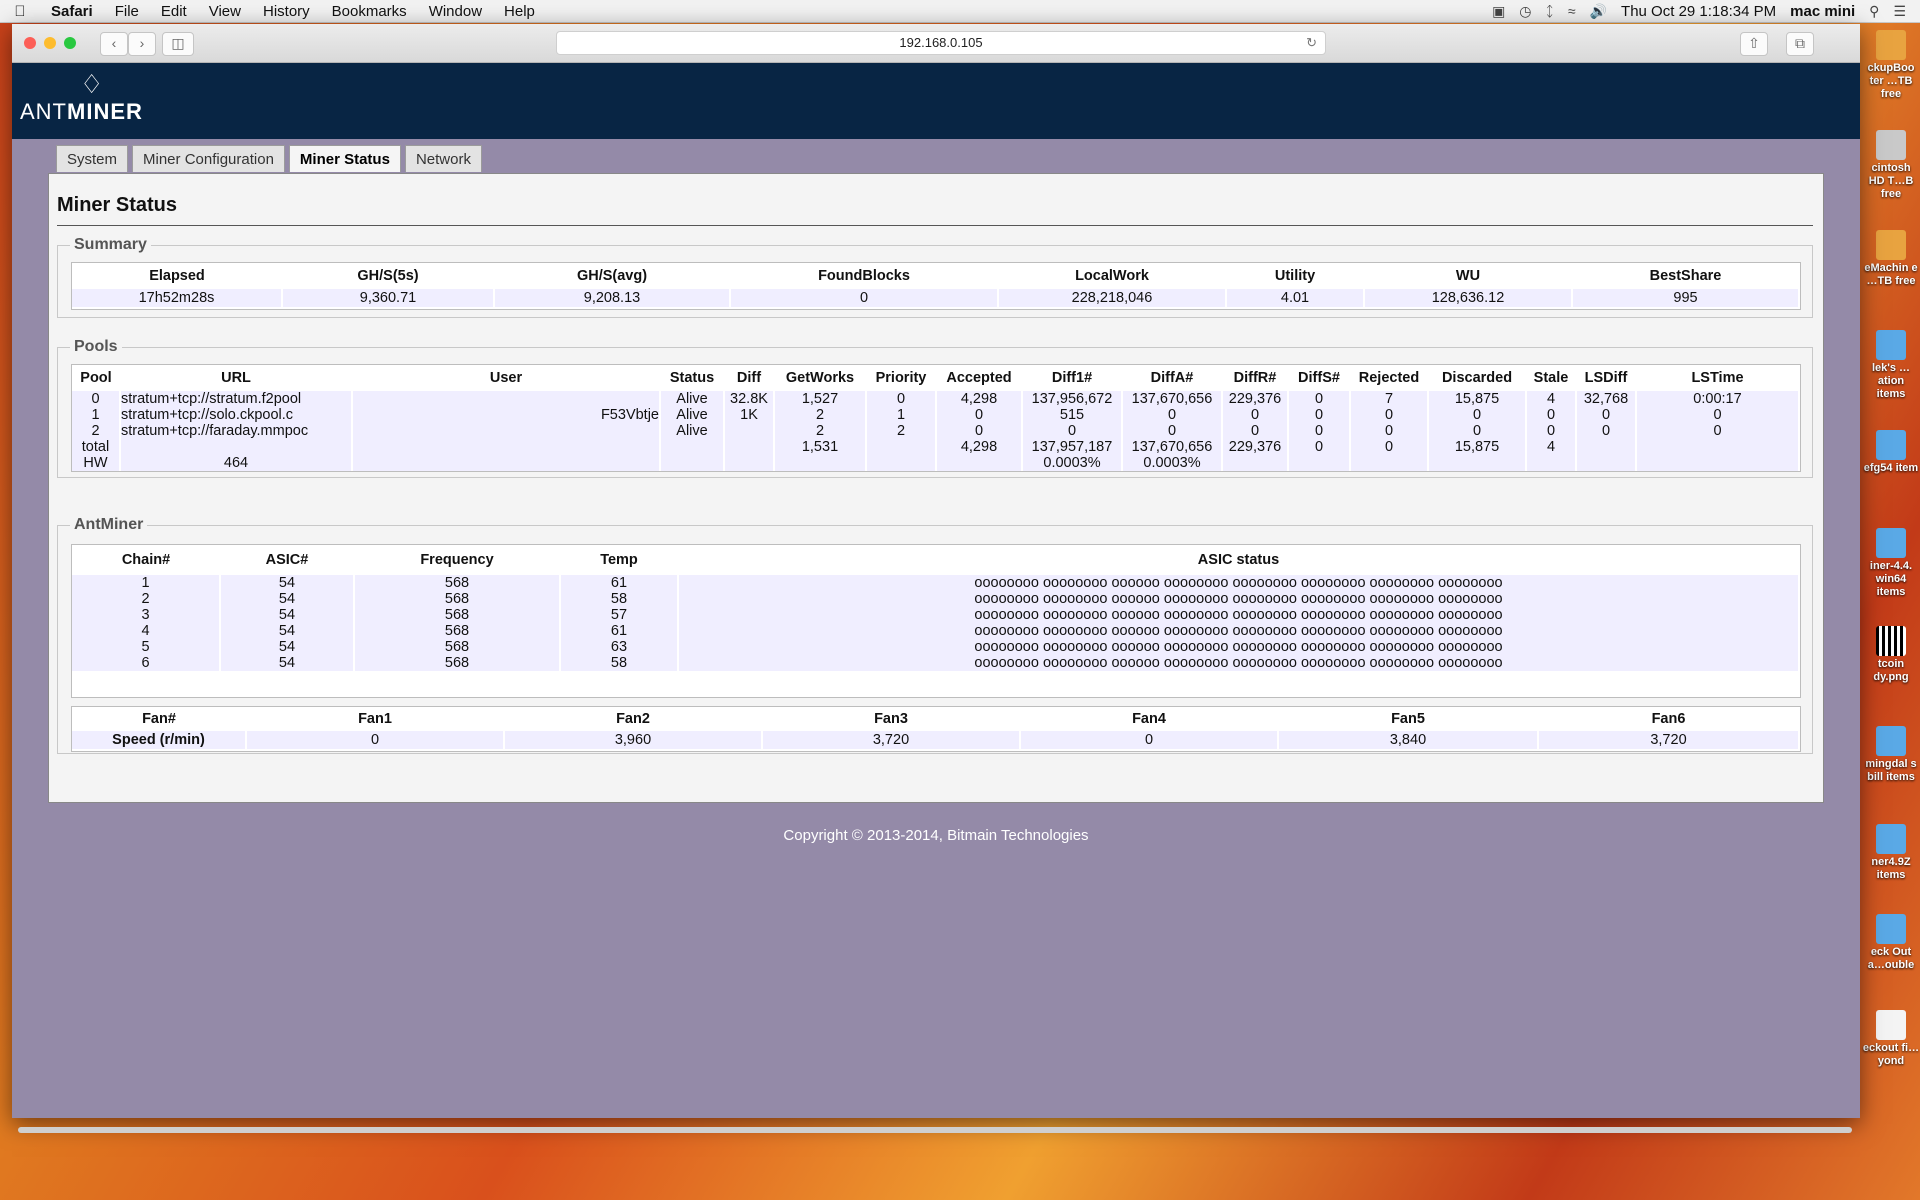  What do you see at coordinates (1754, 44) in the screenshot?
I see `share-button: ⇧` at bounding box center [1754, 44].